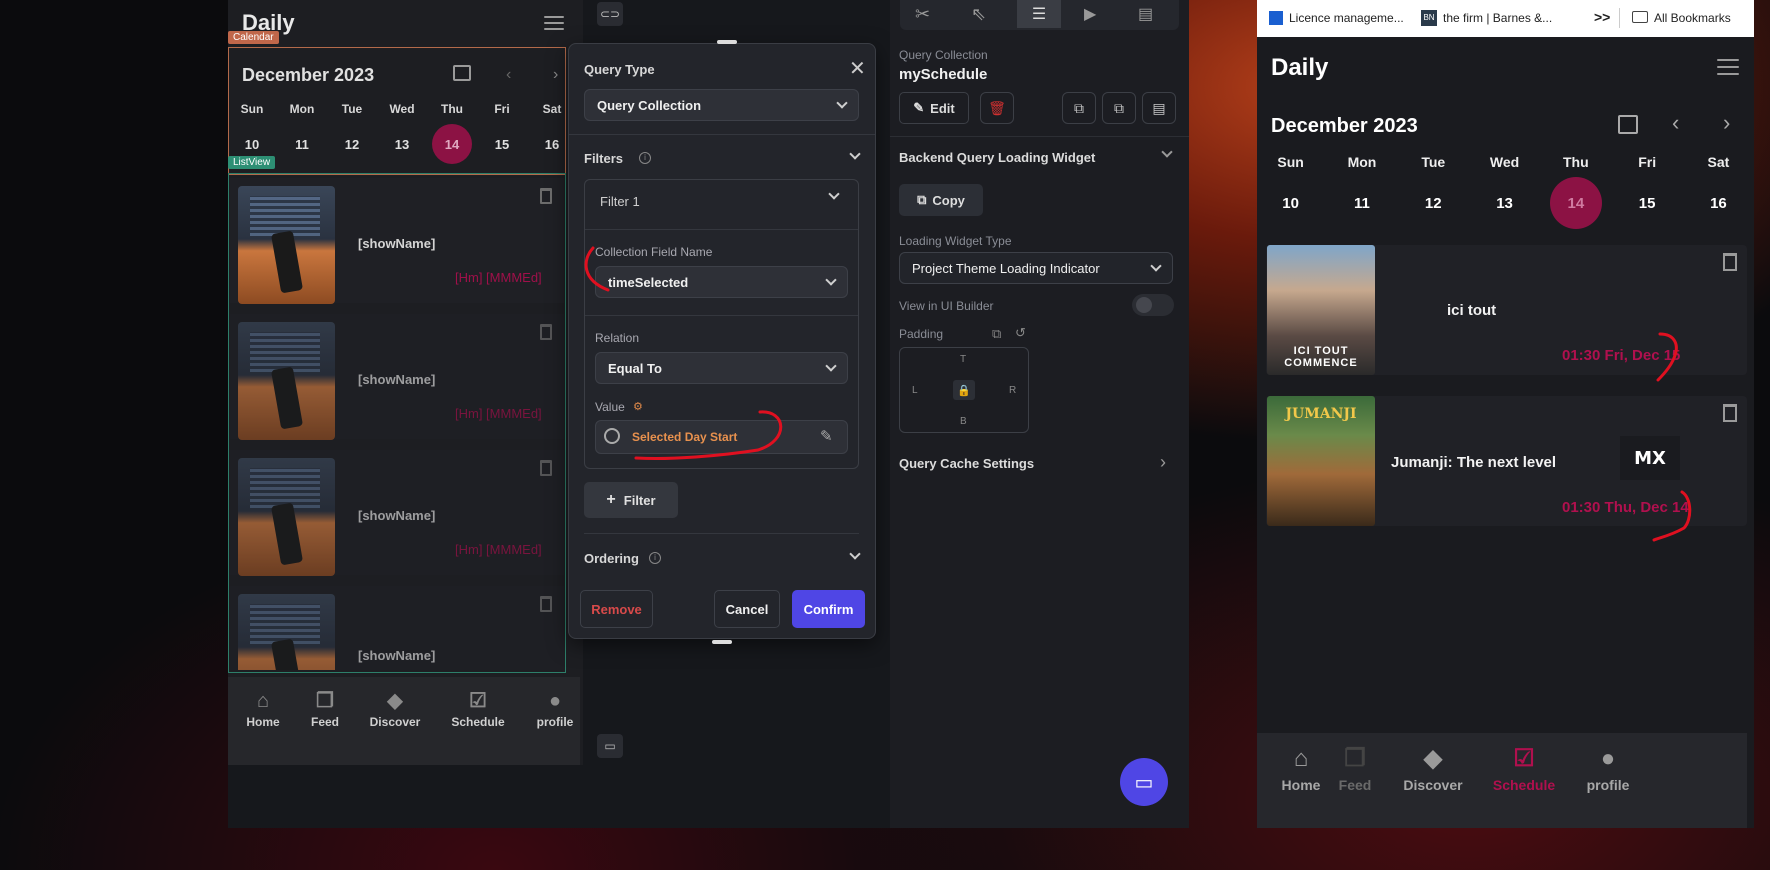 Image resolution: width=1770 pixels, height=870 pixels. I want to click on view-ui-toggle, so click(1153, 305).